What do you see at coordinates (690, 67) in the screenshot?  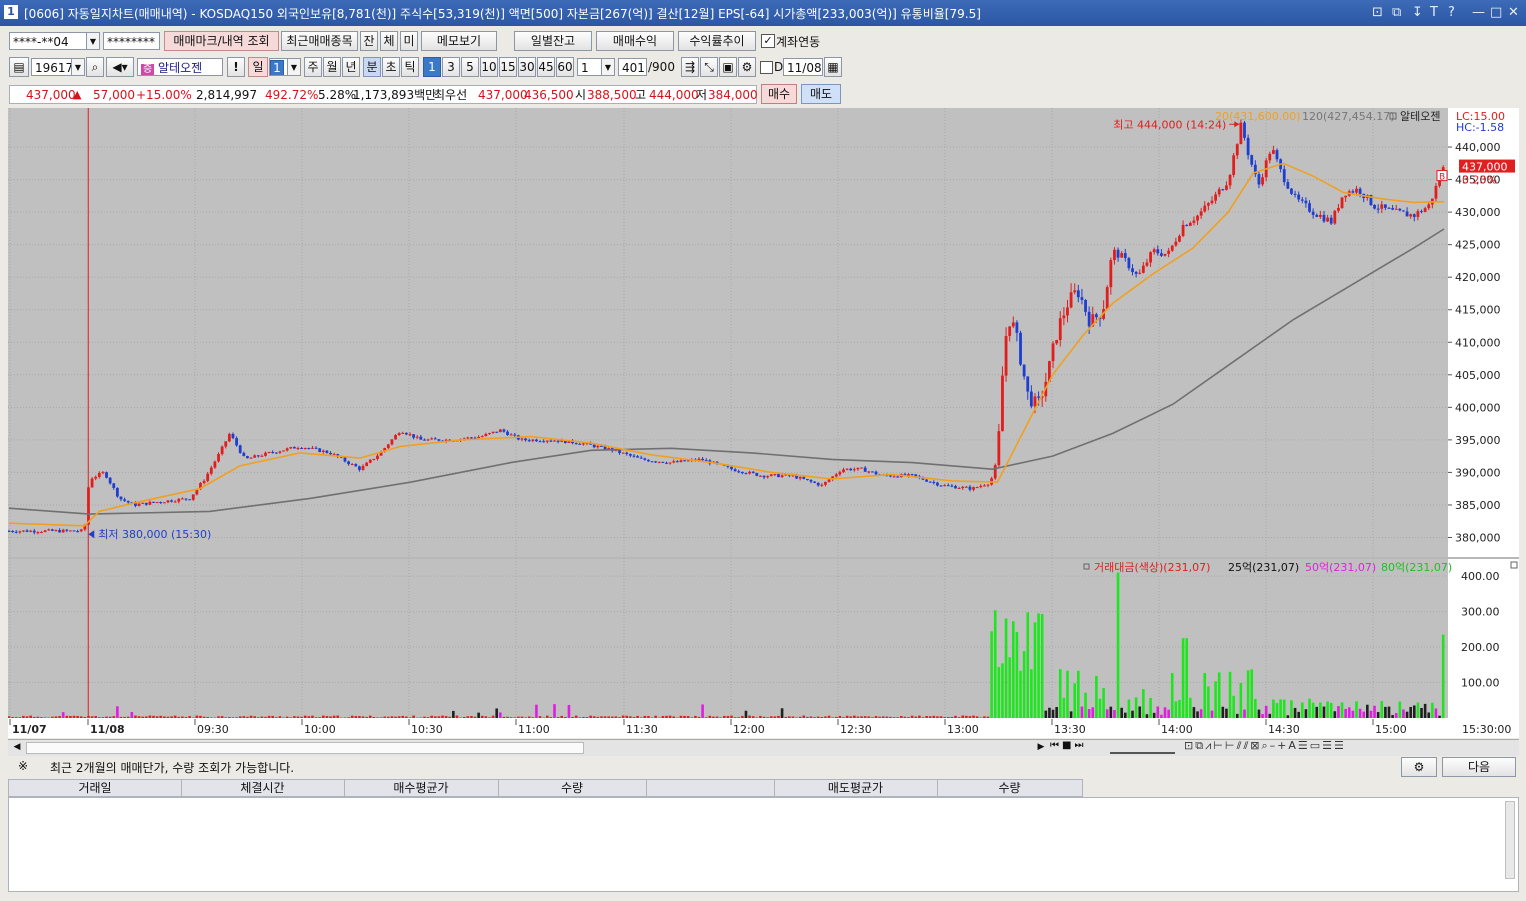 I see `indicator-icon: ⇶` at bounding box center [690, 67].